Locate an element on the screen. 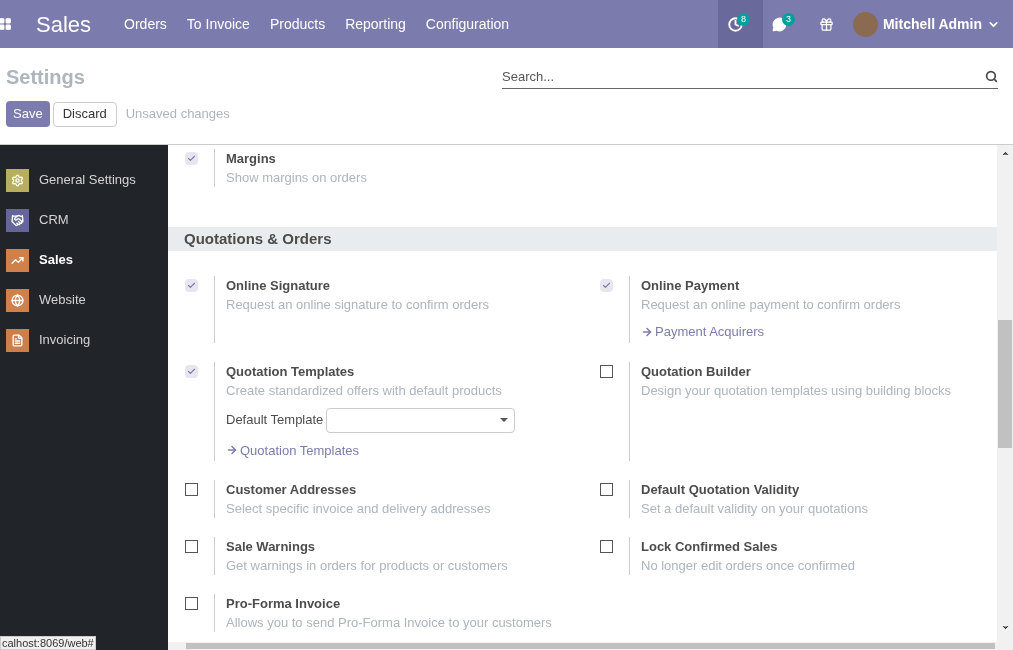 The height and width of the screenshot is (650, 1013). setting-description: Show margins on orders is located at coordinates (296, 178).